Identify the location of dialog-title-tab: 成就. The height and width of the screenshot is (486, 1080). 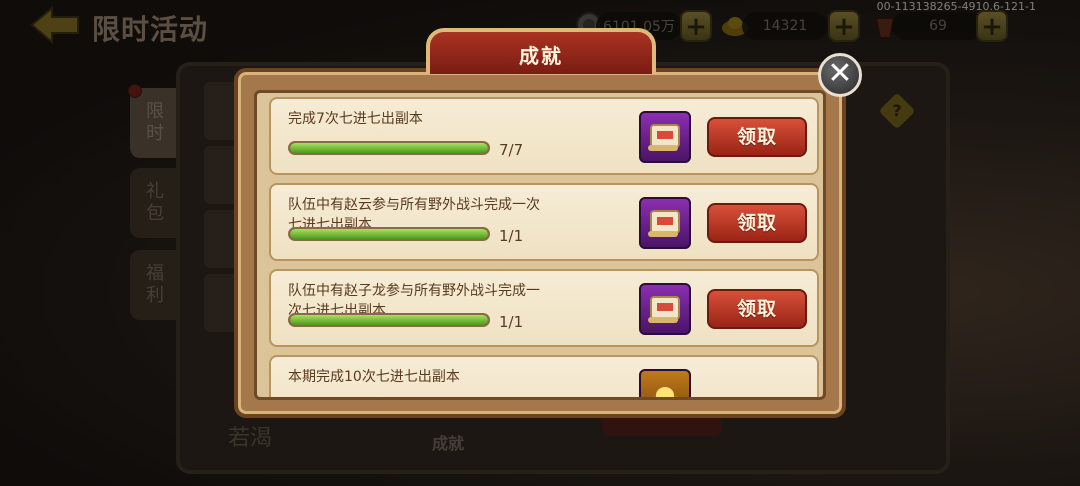
(541, 51).